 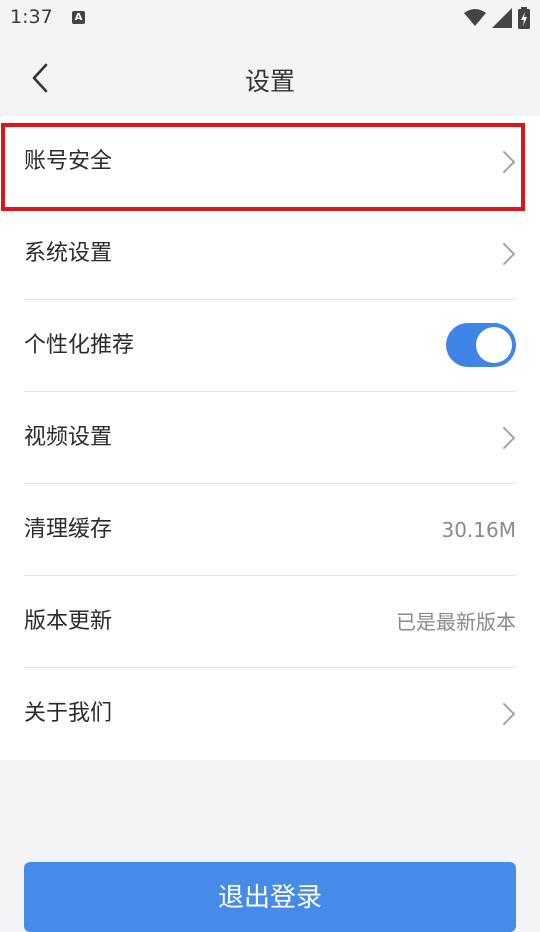 I want to click on status-bar: 1:37 A, so click(x=270, y=18).